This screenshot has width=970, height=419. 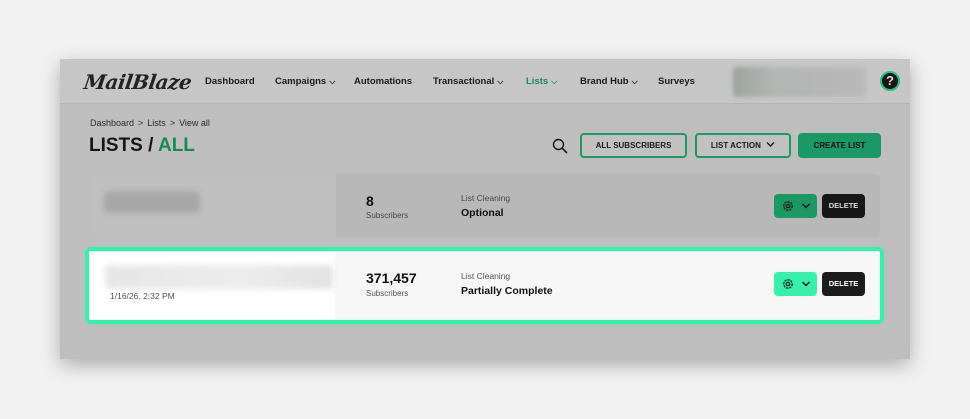 I want to click on nav-lists: Lists ⌵, so click(x=541, y=81).